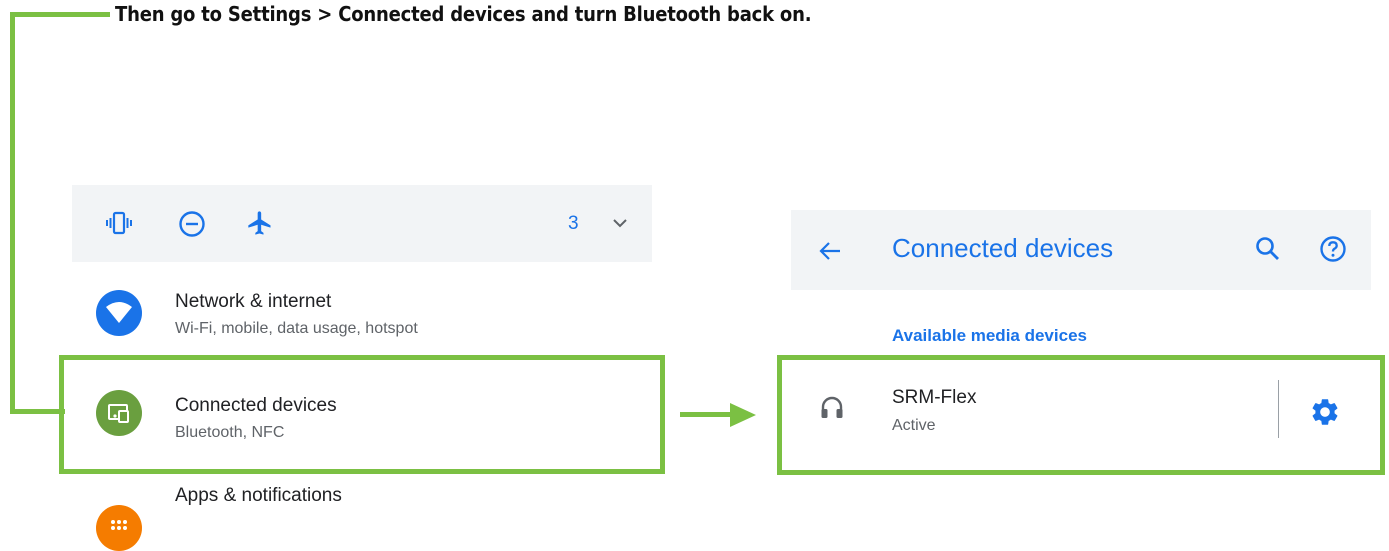 This screenshot has height=551, width=1389. What do you see at coordinates (119, 528) in the screenshot?
I see `apps-icon` at bounding box center [119, 528].